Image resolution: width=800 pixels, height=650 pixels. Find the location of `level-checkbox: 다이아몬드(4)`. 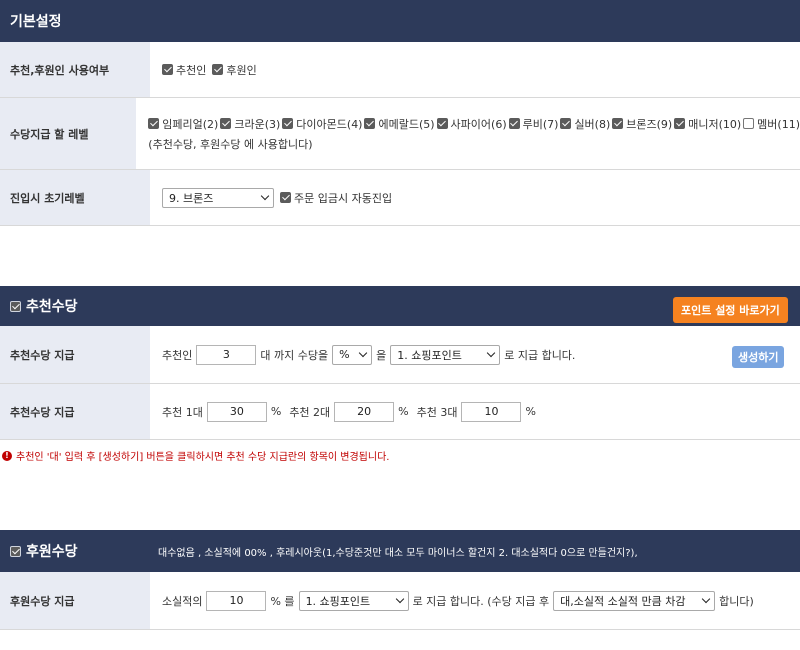

level-checkbox: 다이아몬드(4) is located at coordinates (322, 124).